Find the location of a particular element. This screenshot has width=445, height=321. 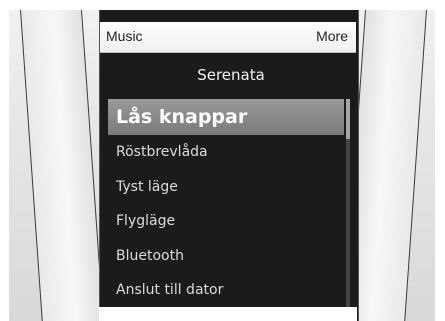

menu-item-lock-keys: Lås knappar is located at coordinates (226, 117).